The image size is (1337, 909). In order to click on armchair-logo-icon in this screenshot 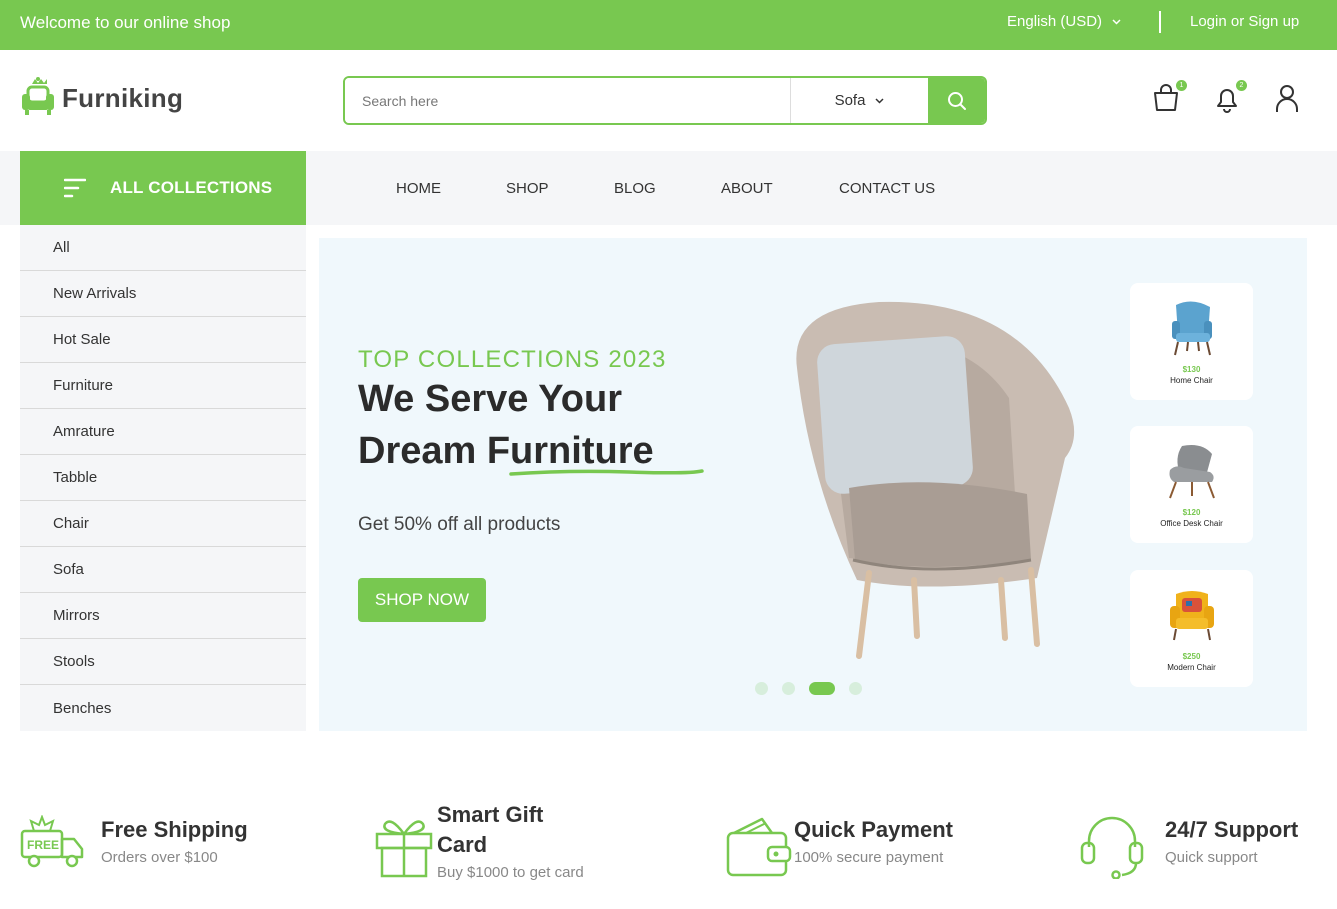, I will do `click(38, 96)`.